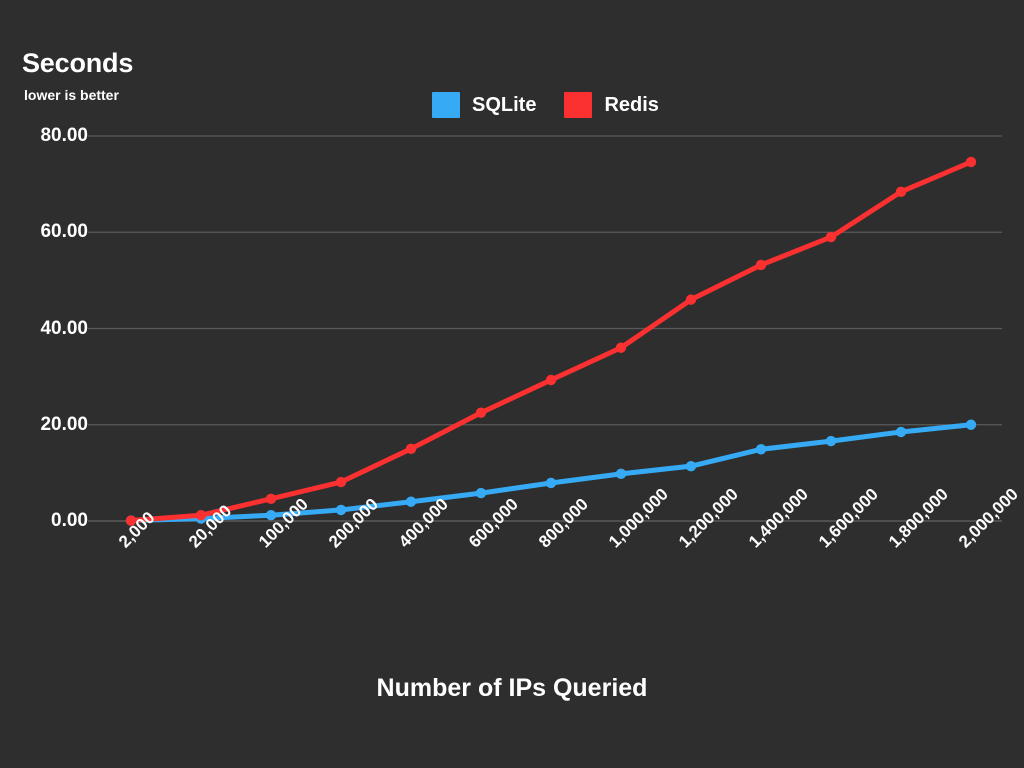  Describe the element at coordinates (848, 518) in the screenshot. I see `x-tick-label: 1,600,000` at that location.